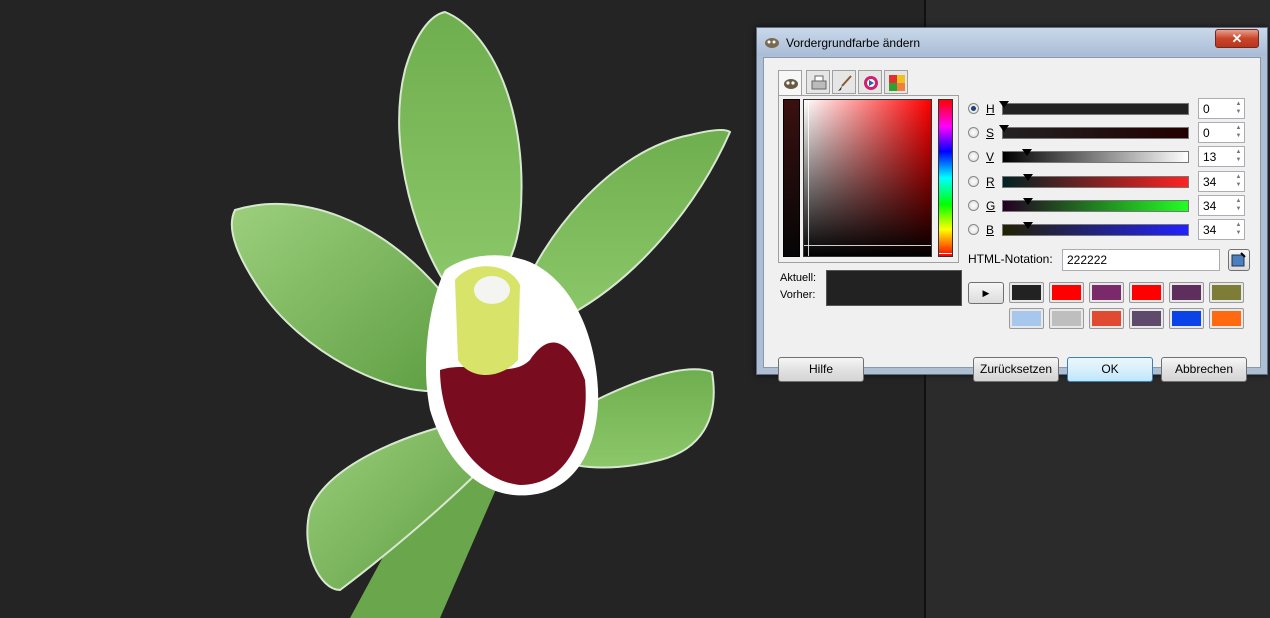 The height and width of the screenshot is (618, 1270). I want to click on channel-label-g: G, so click(991, 206).